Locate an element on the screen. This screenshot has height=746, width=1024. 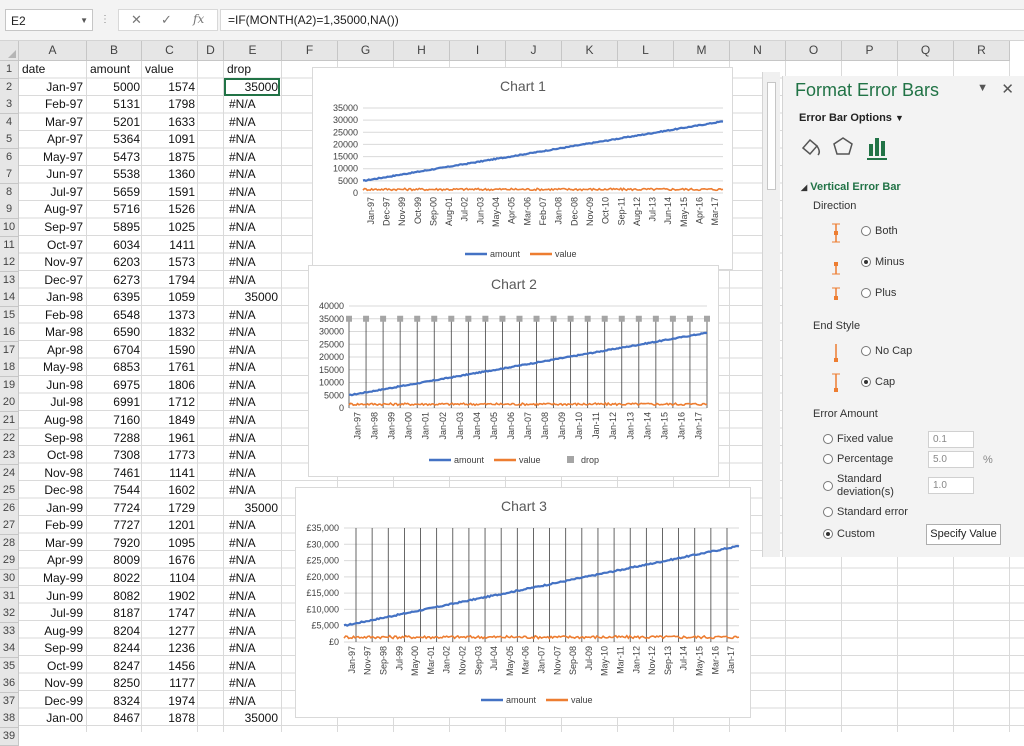
table-cell: 8244 is located at coordinates (113, 648).